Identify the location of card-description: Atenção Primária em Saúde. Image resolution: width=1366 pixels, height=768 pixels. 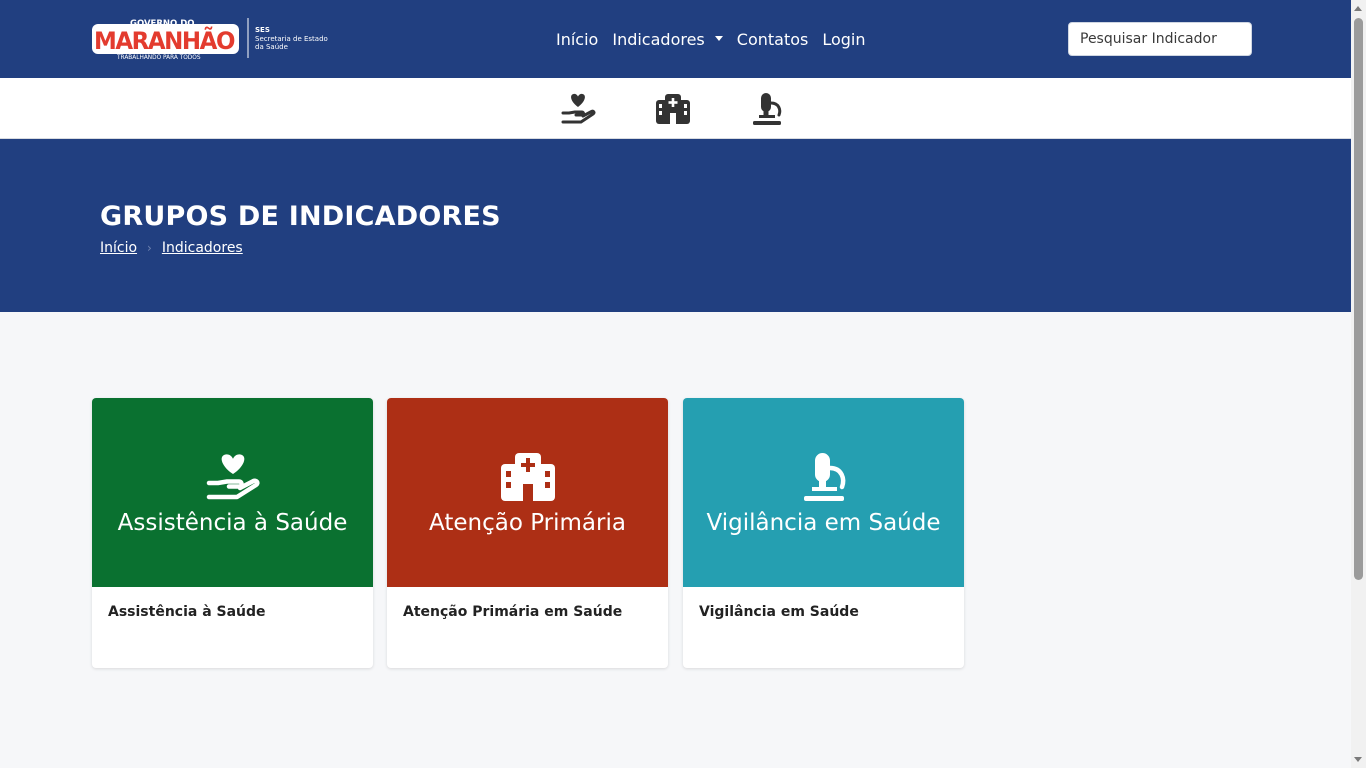
(513, 612).